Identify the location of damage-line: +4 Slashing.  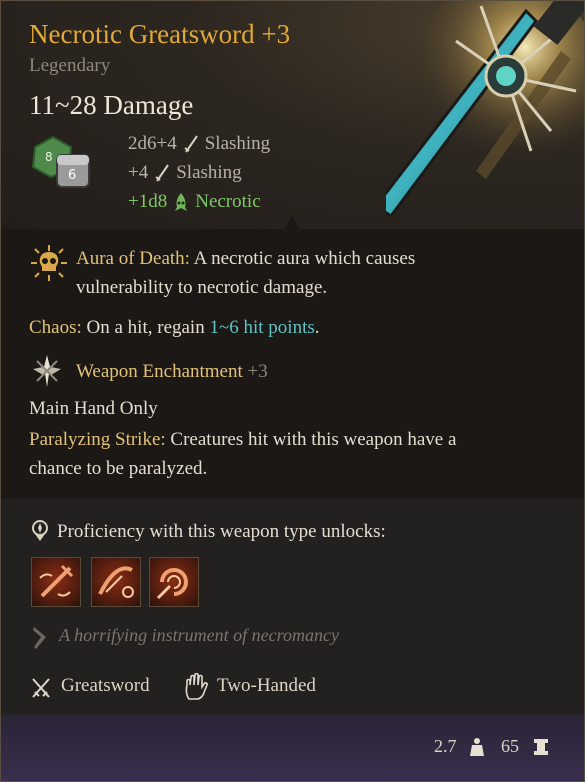
(185, 173).